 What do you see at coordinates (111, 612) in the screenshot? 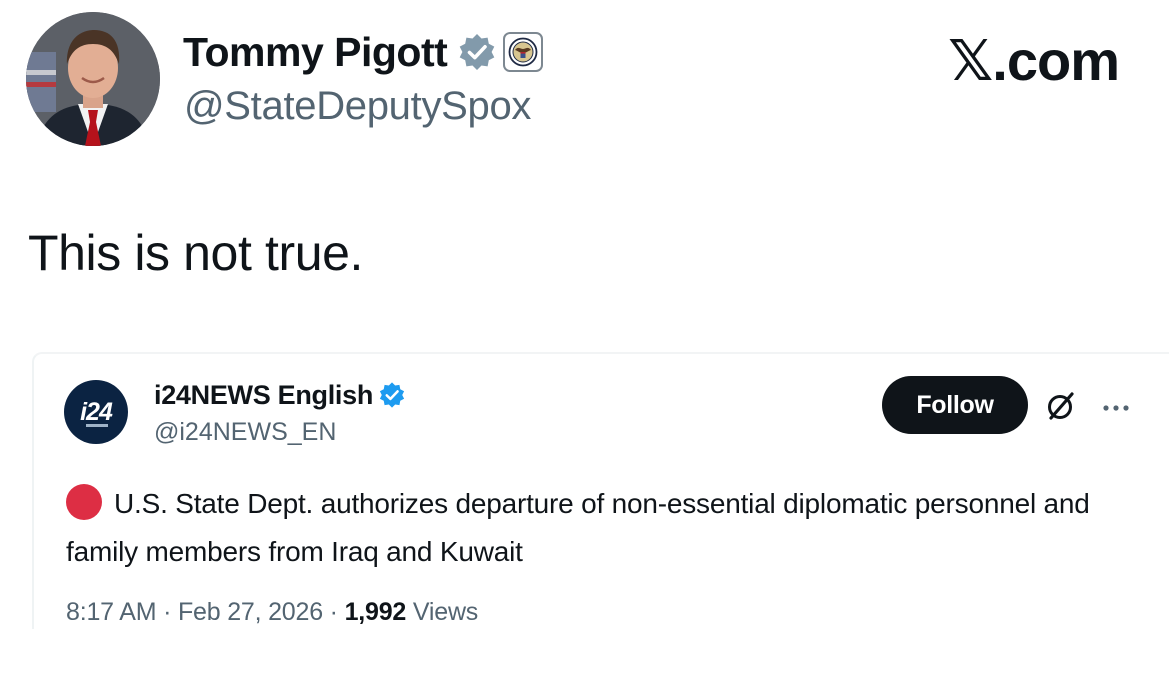
I see `post-time: 8:17 AM` at bounding box center [111, 612].